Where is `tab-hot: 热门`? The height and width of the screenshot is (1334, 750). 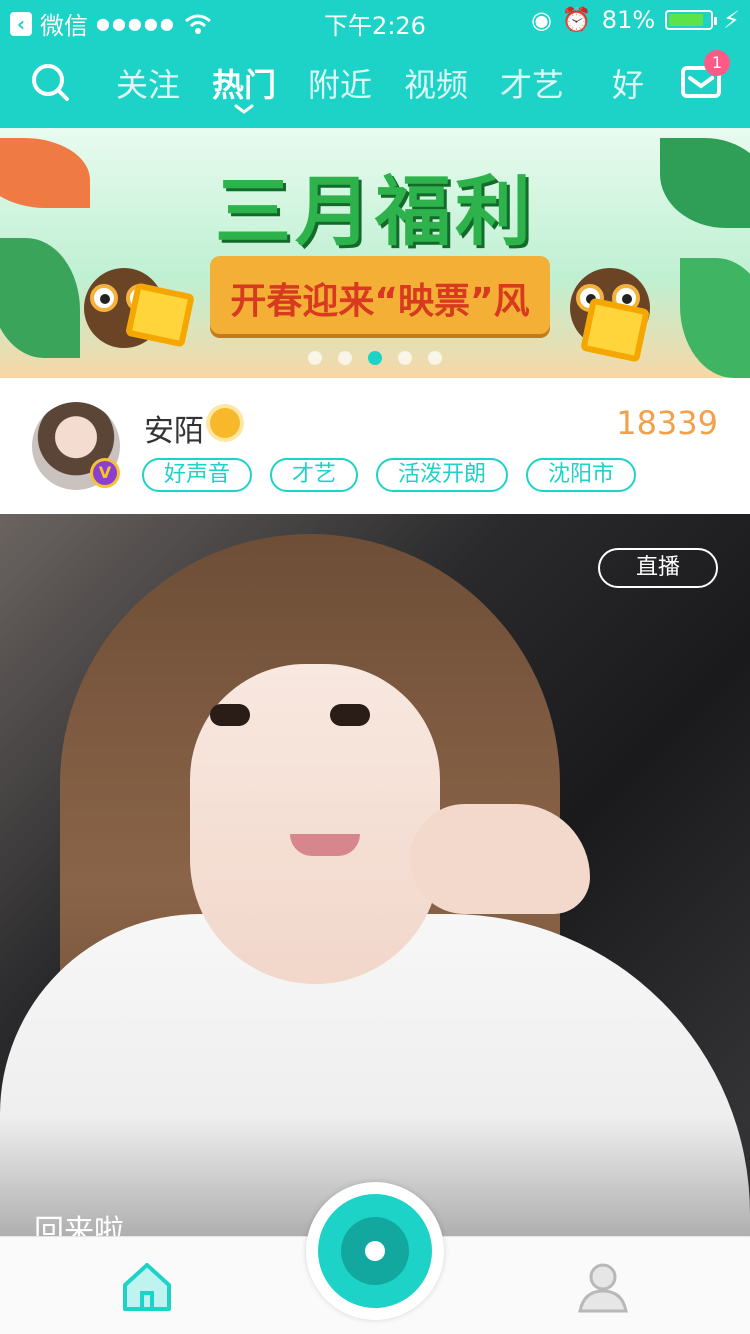
tab-hot: 热门 is located at coordinates (244, 87).